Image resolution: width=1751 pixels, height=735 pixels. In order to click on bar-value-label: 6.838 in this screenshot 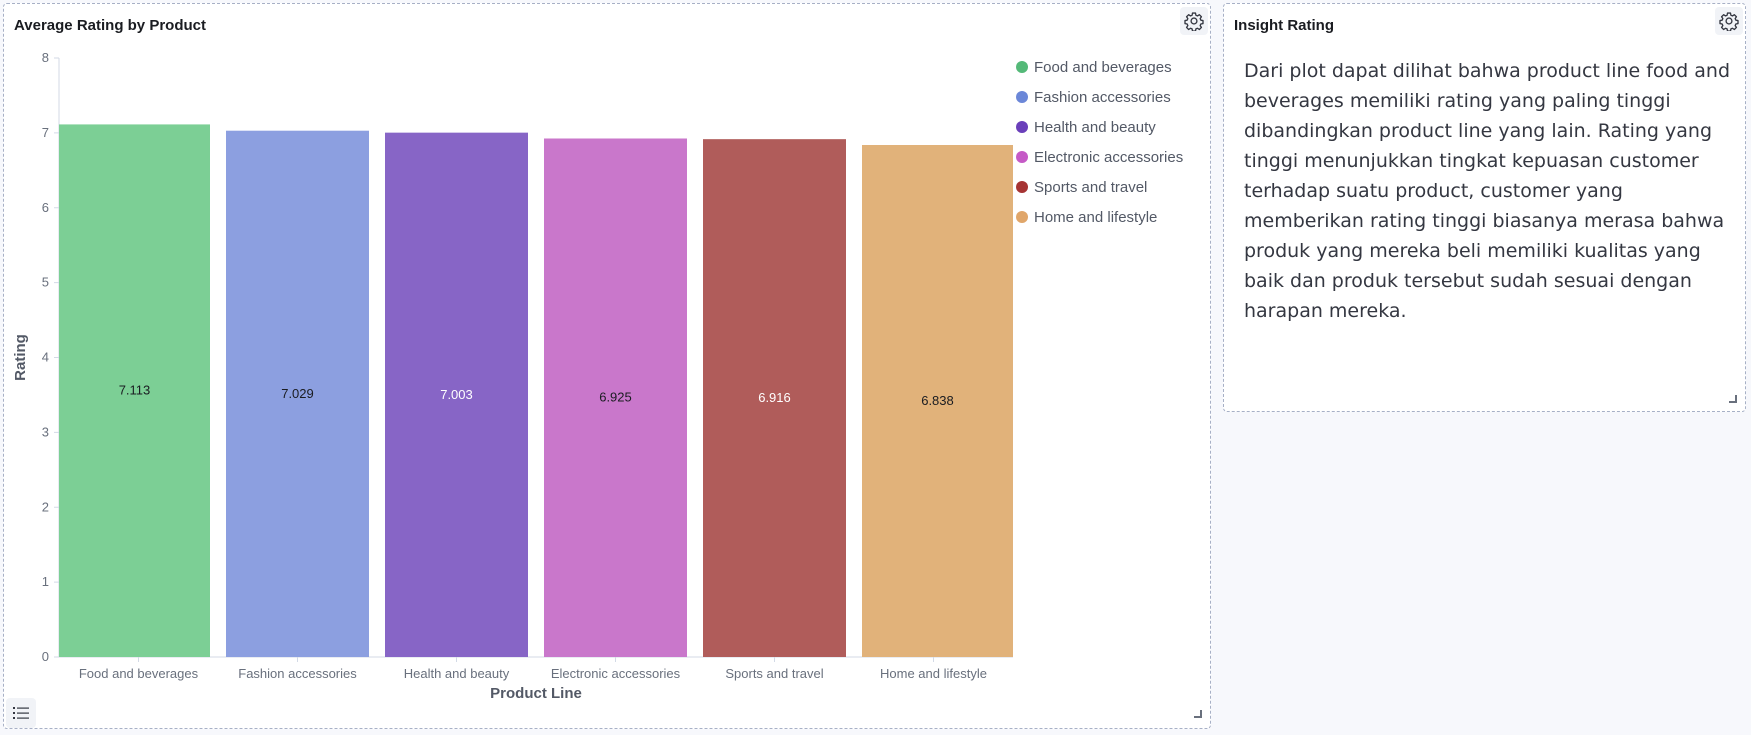, I will do `click(937, 400)`.